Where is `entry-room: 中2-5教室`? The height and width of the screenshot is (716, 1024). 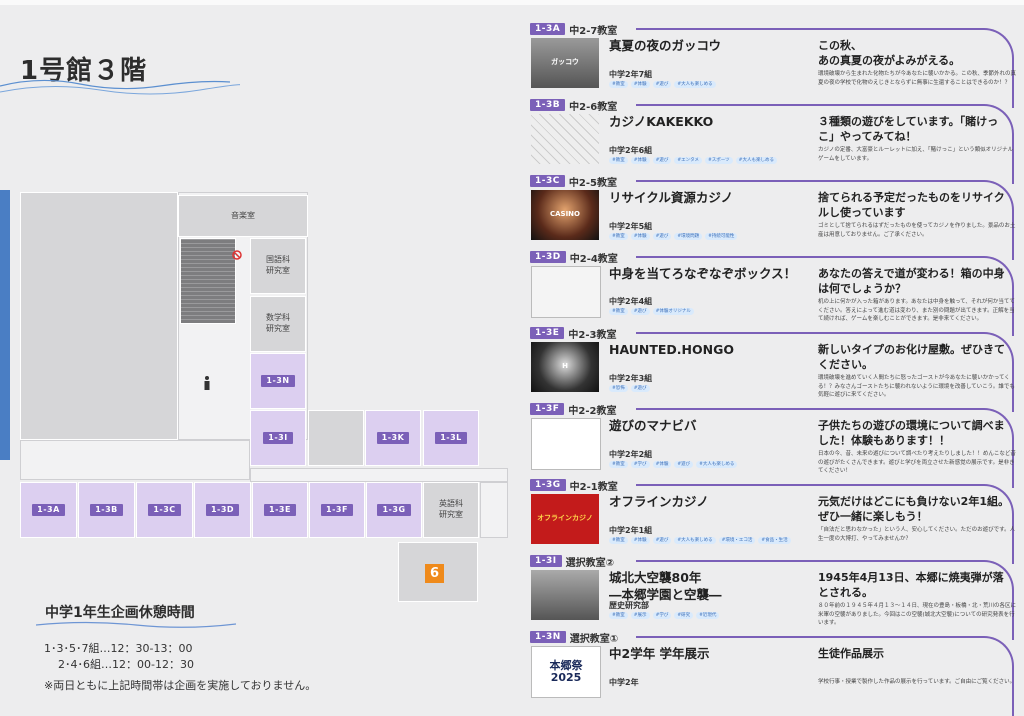 entry-room: 中2-5教室 is located at coordinates (592, 183).